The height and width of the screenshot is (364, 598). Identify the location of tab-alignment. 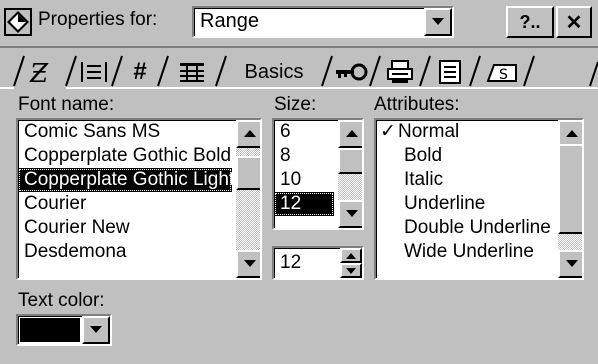
(94, 72).